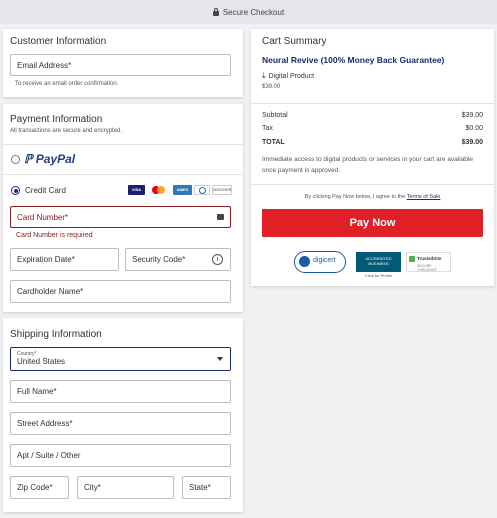 This screenshot has height=518, width=497. What do you see at coordinates (304, 261) in the screenshot?
I see `digicert-check-icon` at bounding box center [304, 261].